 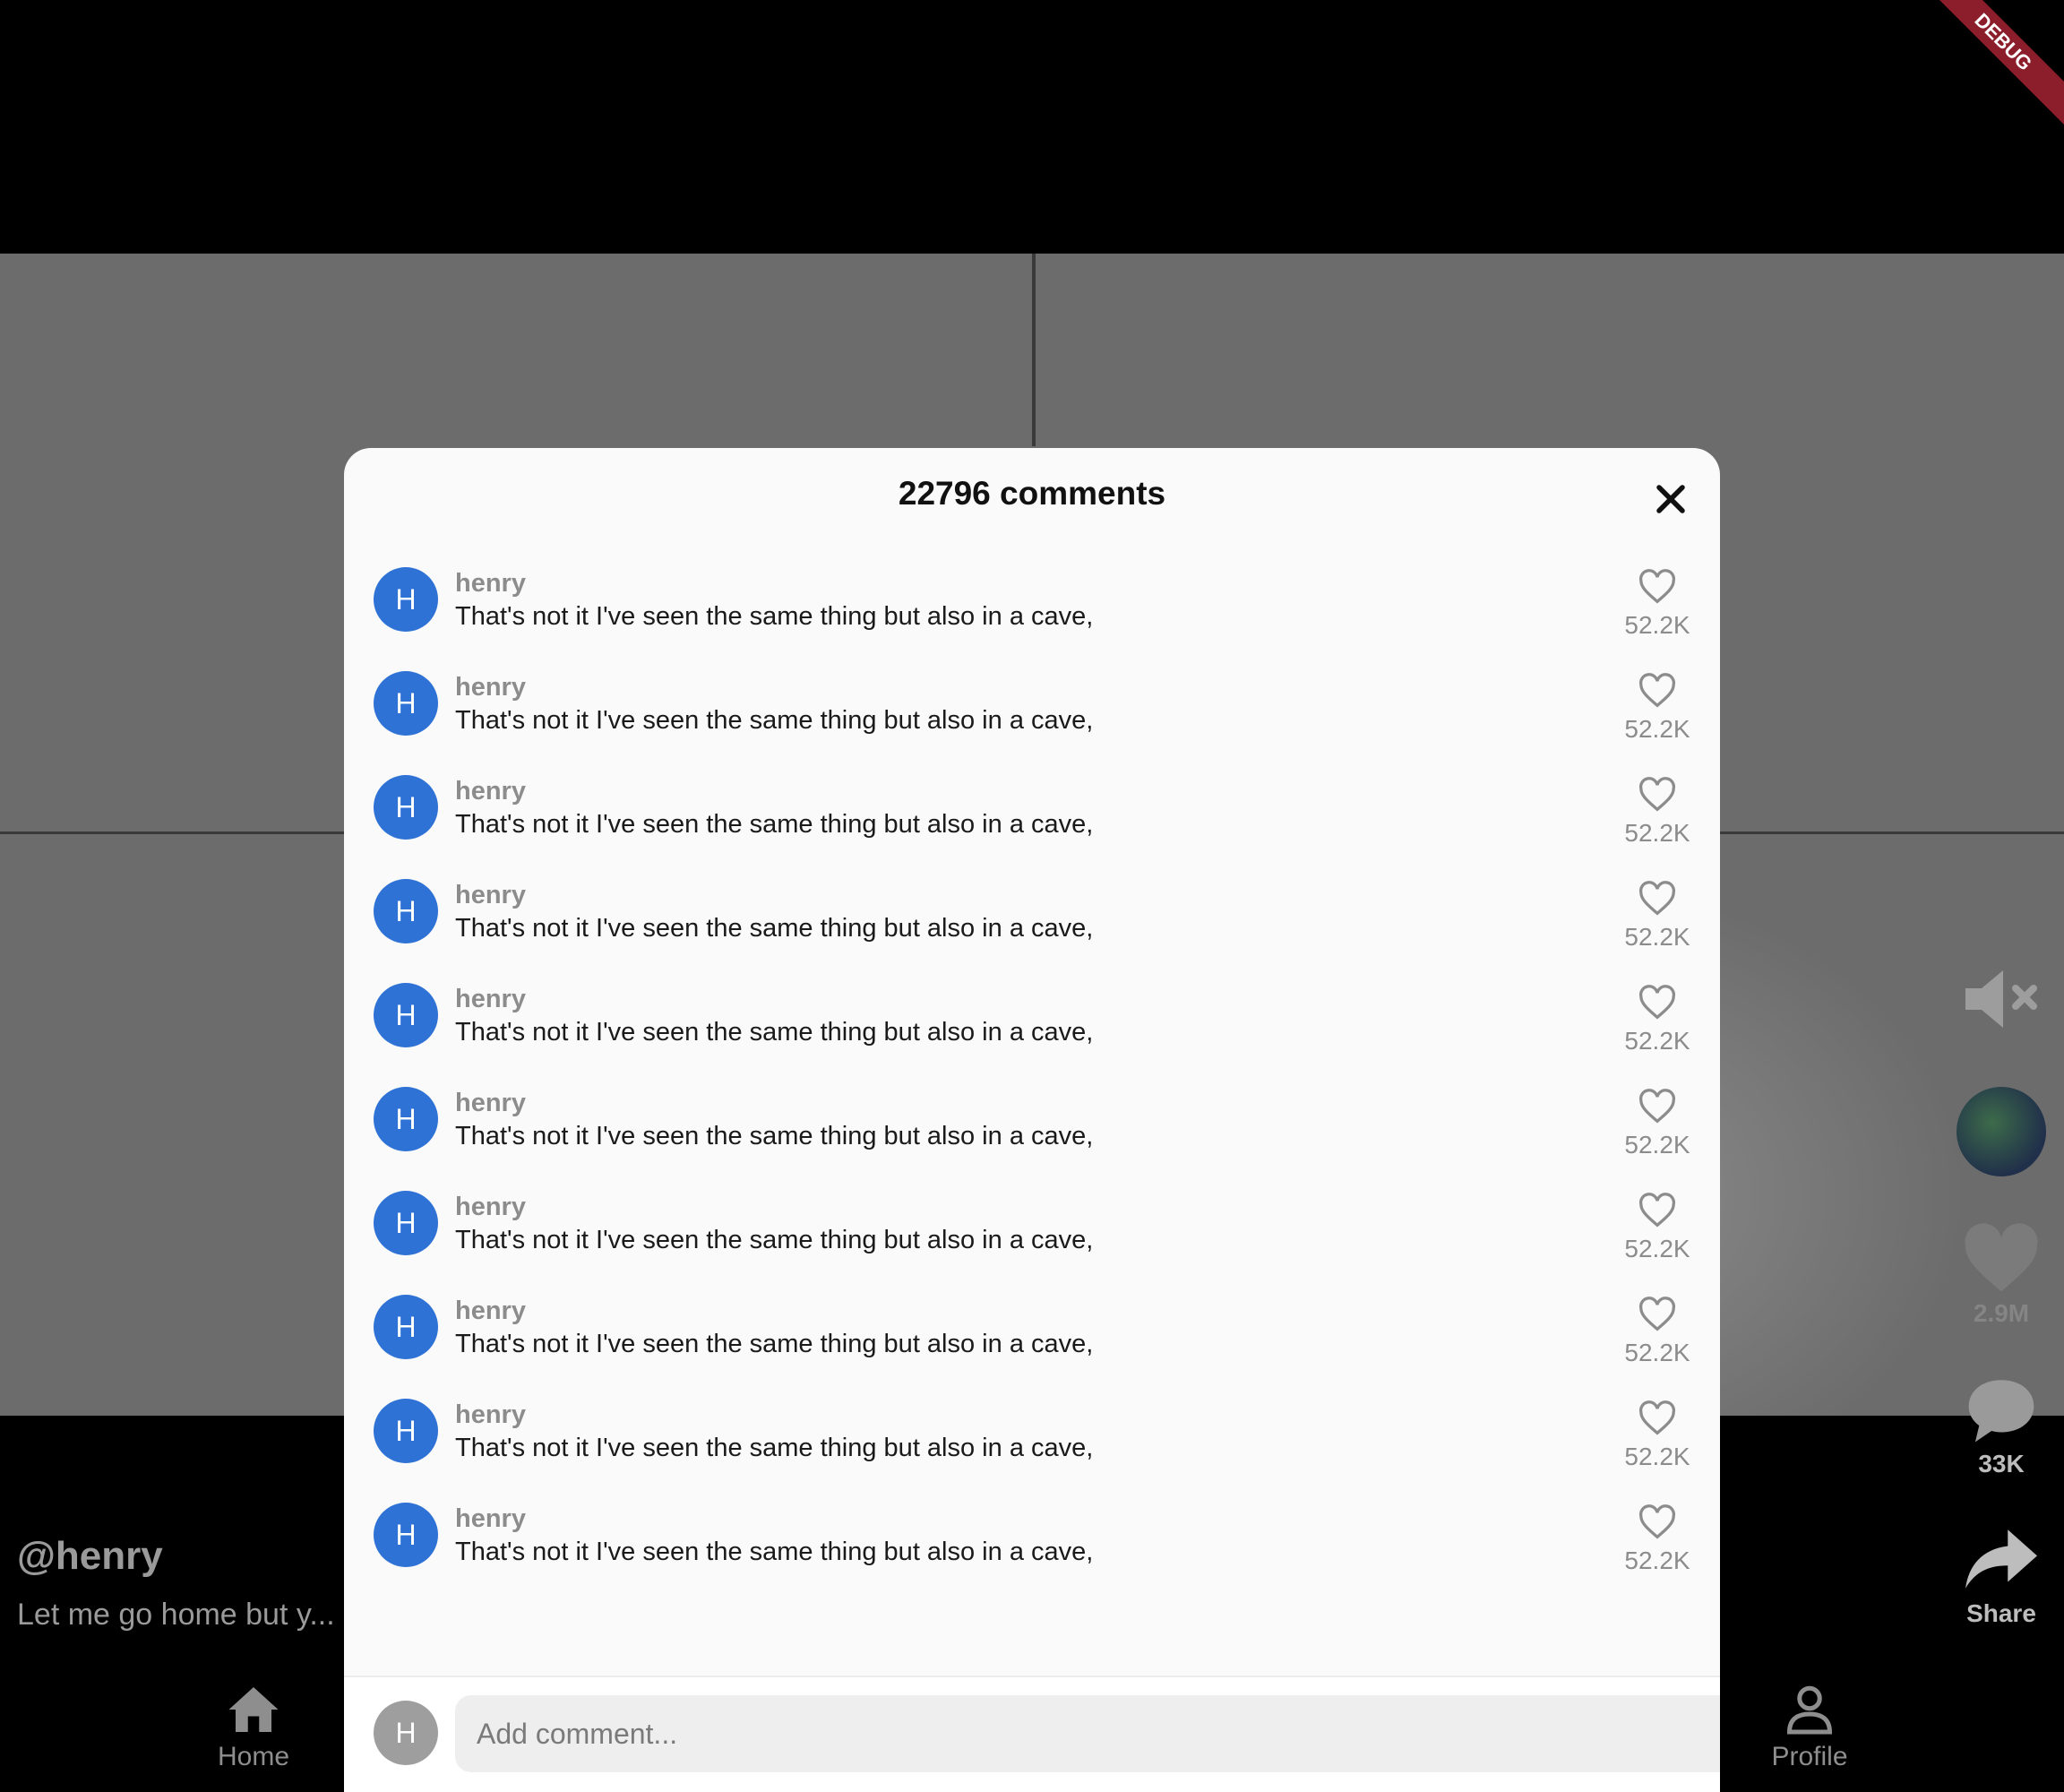 What do you see at coordinates (2001, 1559) in the screenshot?
I see `share-arrow-icon` at bounding box center [2001, 1559].